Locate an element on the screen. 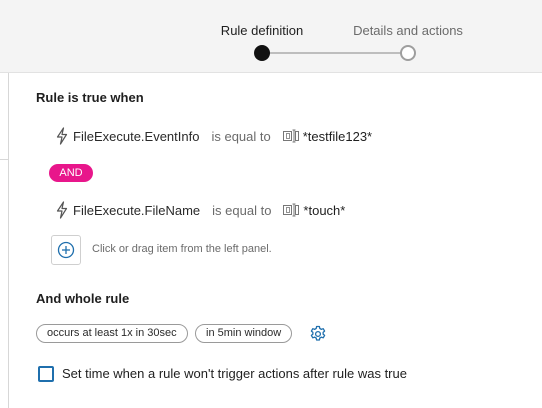 Image resolution: width=542 pixels, height=408 pixels. time-window-chip: in 5min window is located at coordinates (244, 333).